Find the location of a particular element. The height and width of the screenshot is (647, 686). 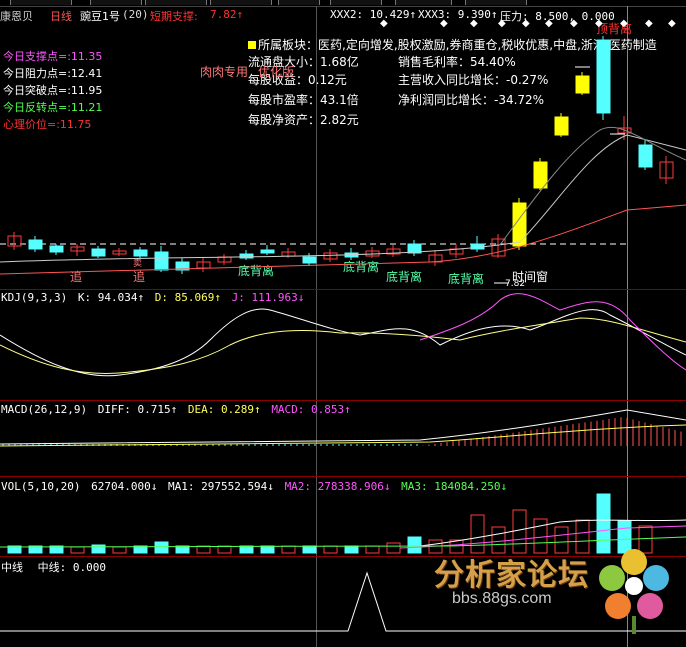

macd-diff-line is located at coordinates (343, 427).